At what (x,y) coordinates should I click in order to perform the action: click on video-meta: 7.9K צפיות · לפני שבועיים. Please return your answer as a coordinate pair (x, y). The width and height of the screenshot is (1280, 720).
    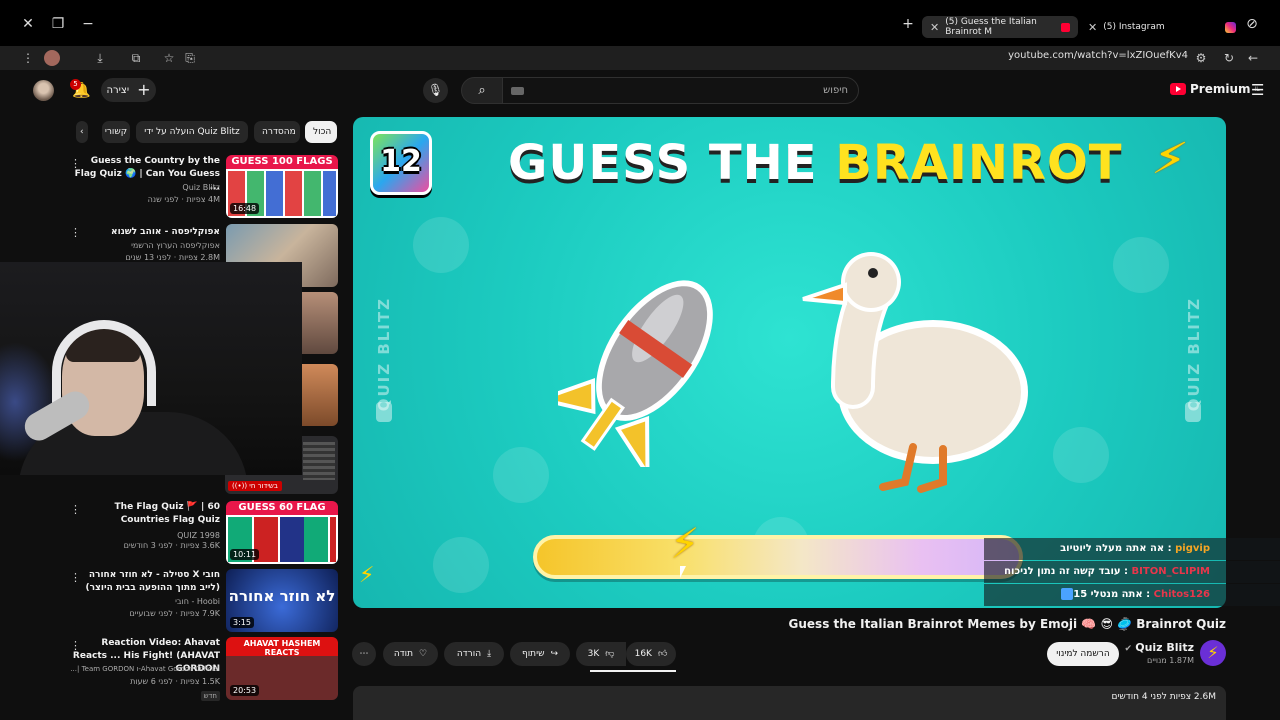
    Looking at the image, I should click on (174, 613).